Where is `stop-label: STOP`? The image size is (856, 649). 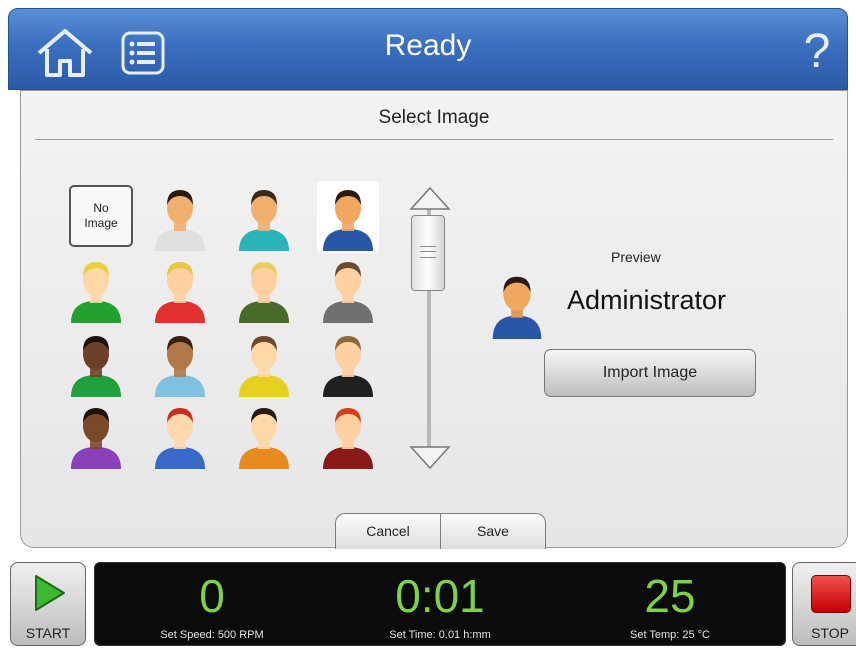 stop-label: STOP is located at coordinates (830, 633).